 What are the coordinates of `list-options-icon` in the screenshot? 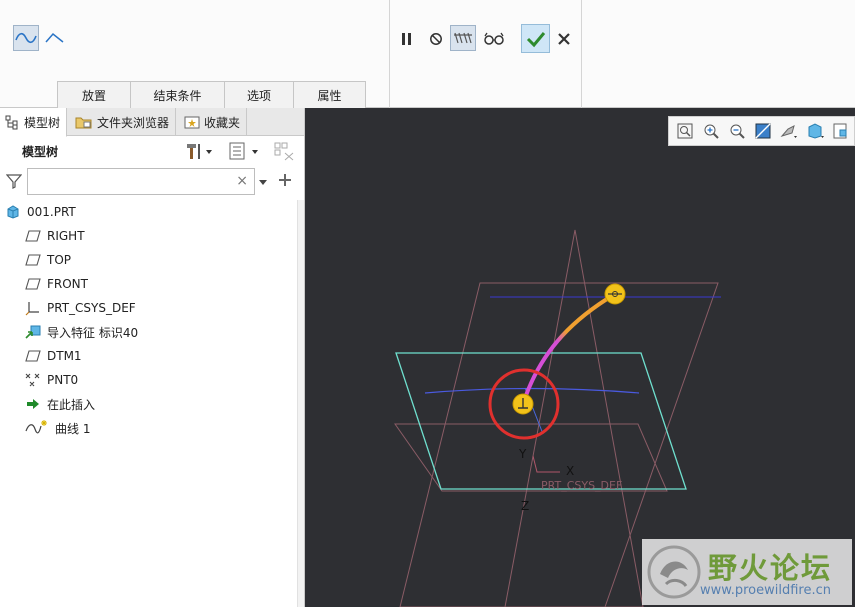 It's located at (243, 151).